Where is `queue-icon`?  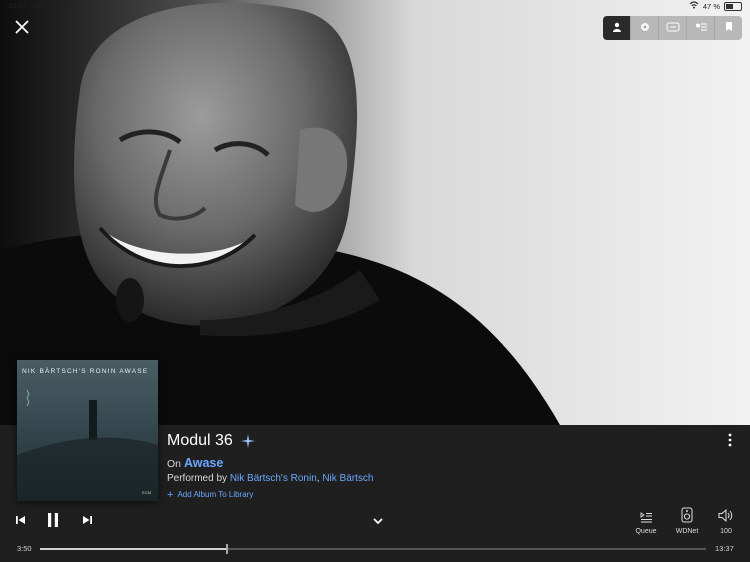 queue-icon is located at coordinates (646, 519).